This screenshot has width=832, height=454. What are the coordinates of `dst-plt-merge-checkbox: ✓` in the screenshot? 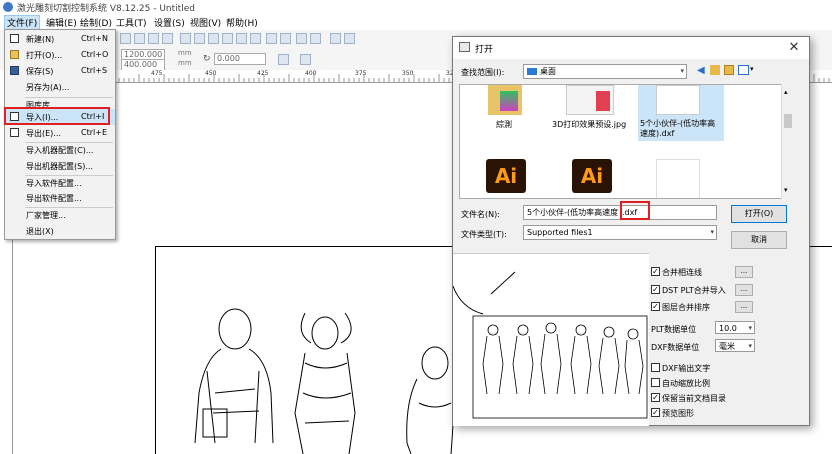 It's located at (655, 289).